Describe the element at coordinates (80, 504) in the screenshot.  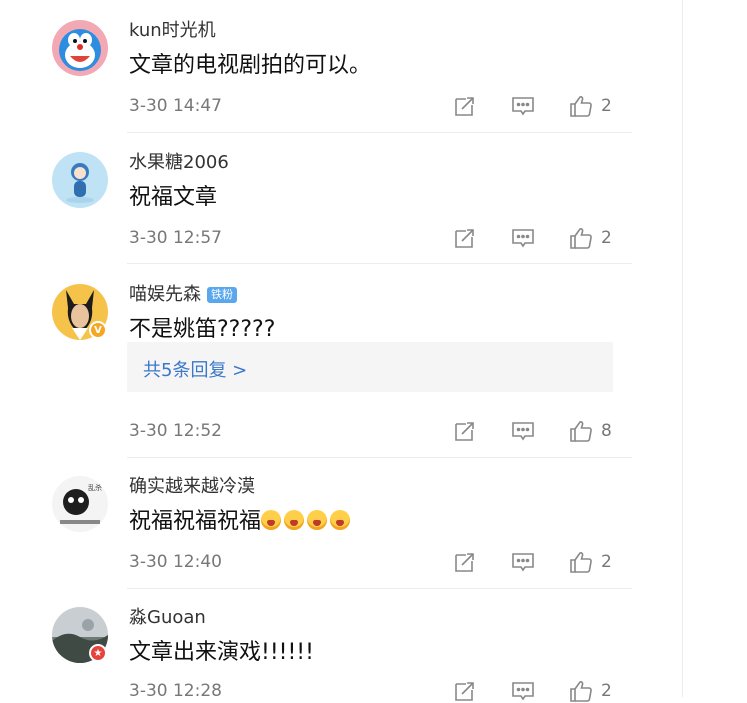
I see `avatar: 乱杀` at that location.